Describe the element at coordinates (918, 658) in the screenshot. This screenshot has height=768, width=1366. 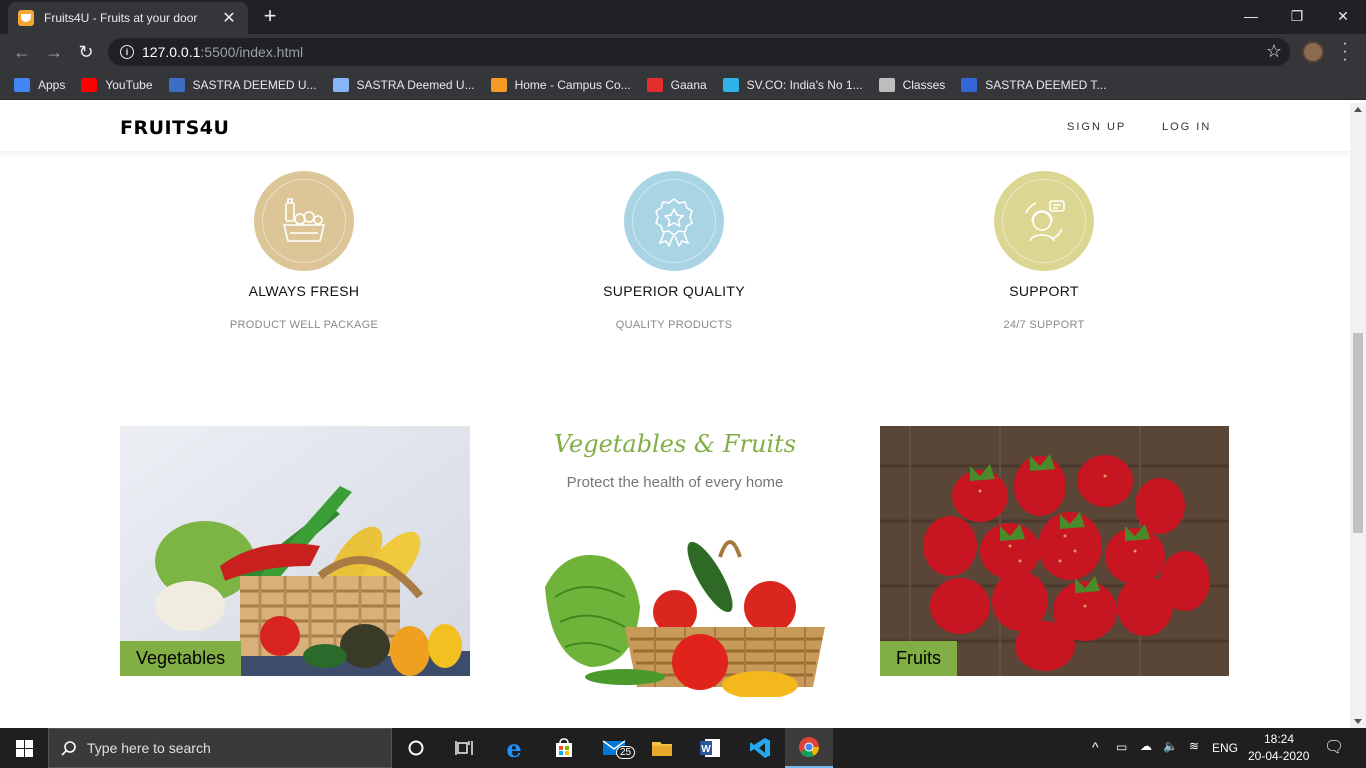
I see `fruits-label: Fruits` at that location.